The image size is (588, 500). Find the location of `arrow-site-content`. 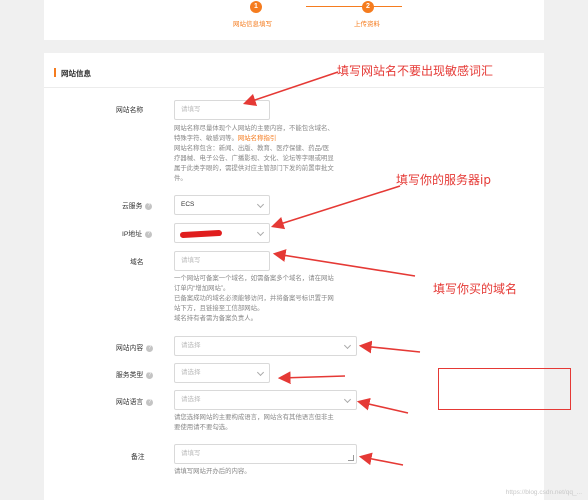

arrow-site-content is located at coordinates (389, 347).